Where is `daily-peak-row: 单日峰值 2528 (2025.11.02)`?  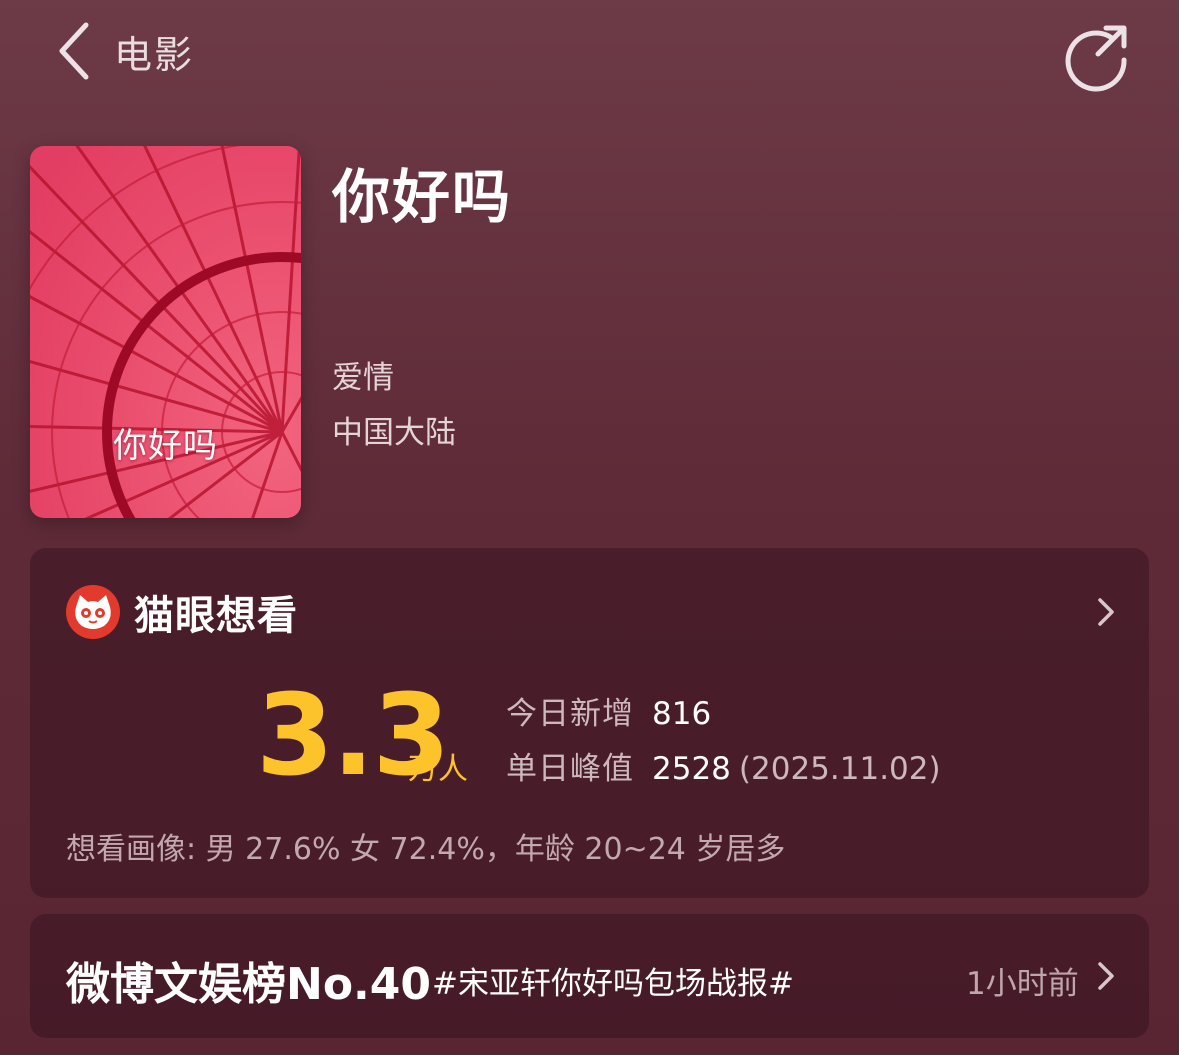 daily-peak-row: 单日峰值 2528 (2025.11.02) is located at coordinates (723, 765).